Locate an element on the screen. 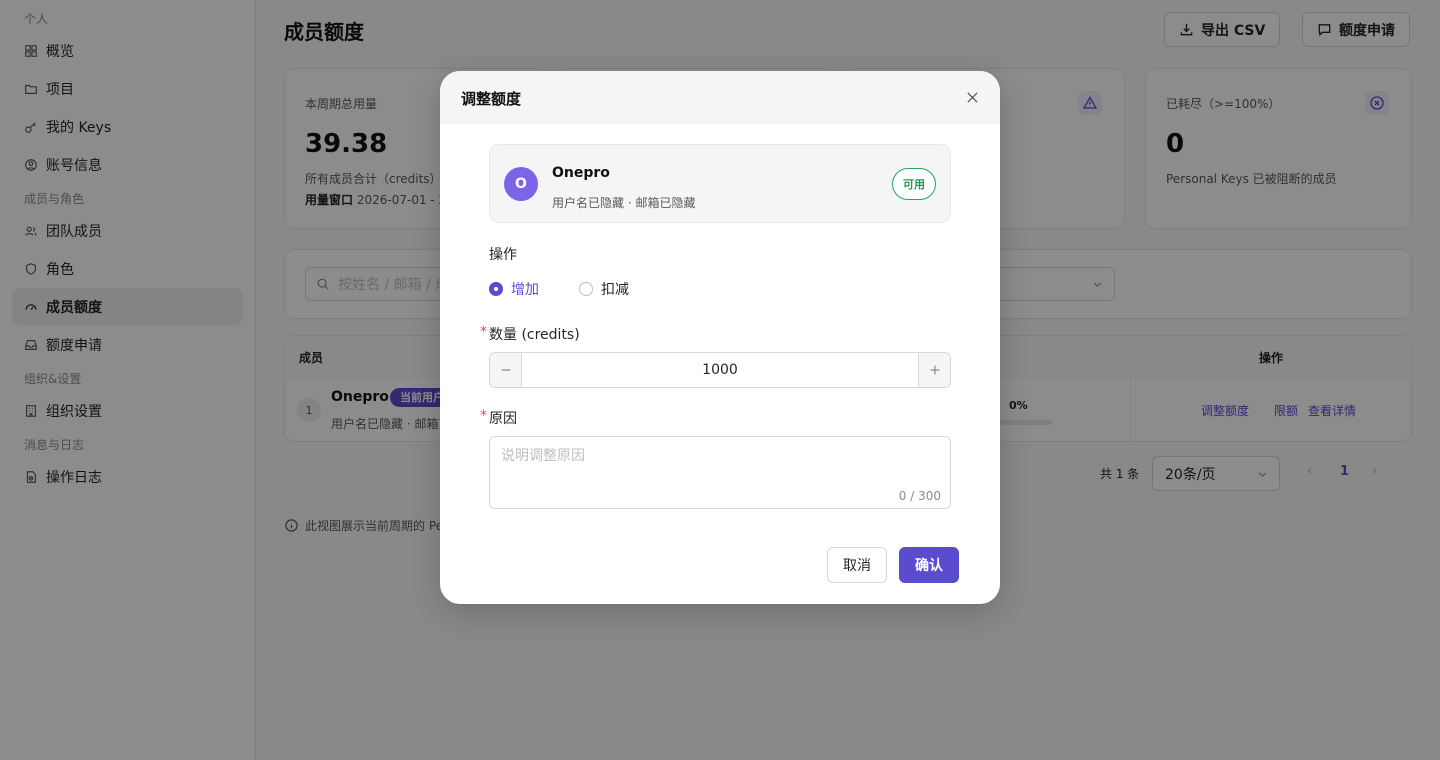  cancel-button: 取消 is located at coordinates (857, 565).